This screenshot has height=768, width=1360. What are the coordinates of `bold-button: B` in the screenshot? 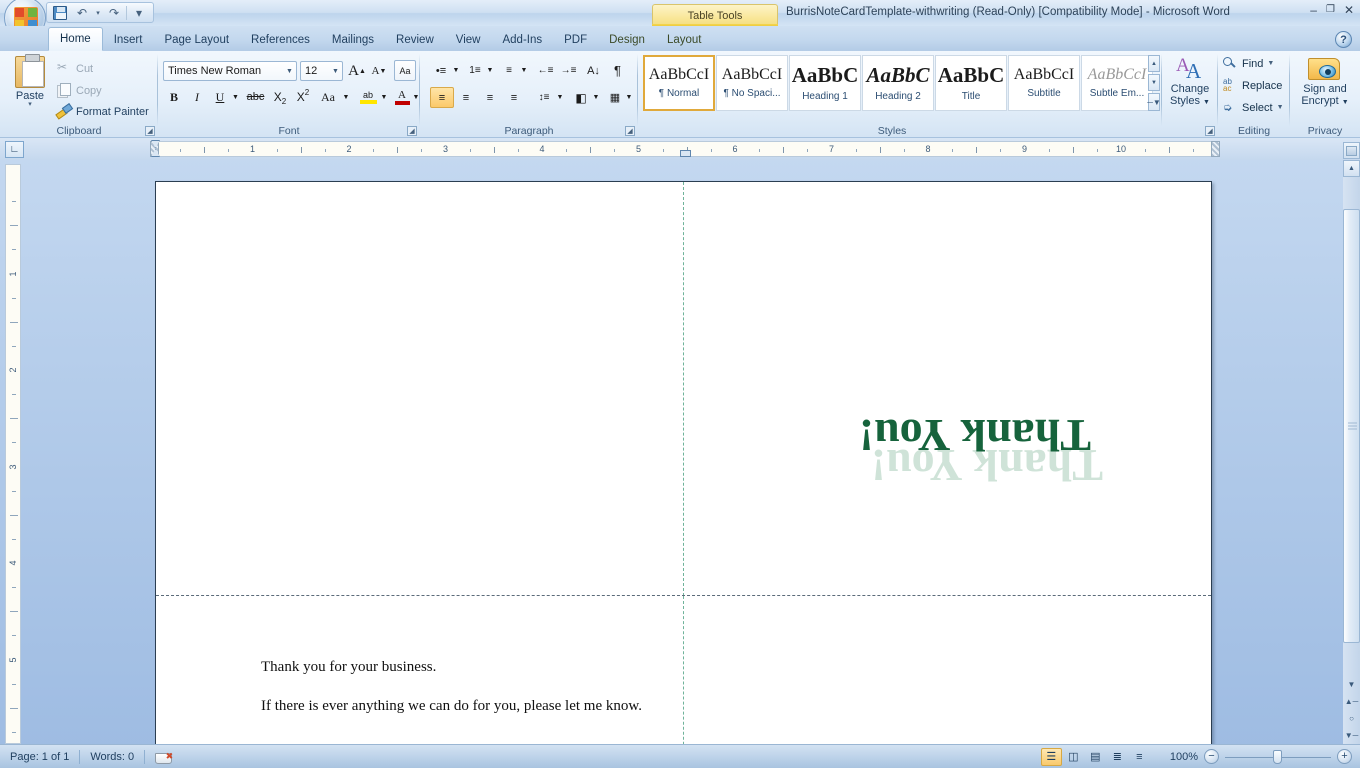 It's located at (174, 97).